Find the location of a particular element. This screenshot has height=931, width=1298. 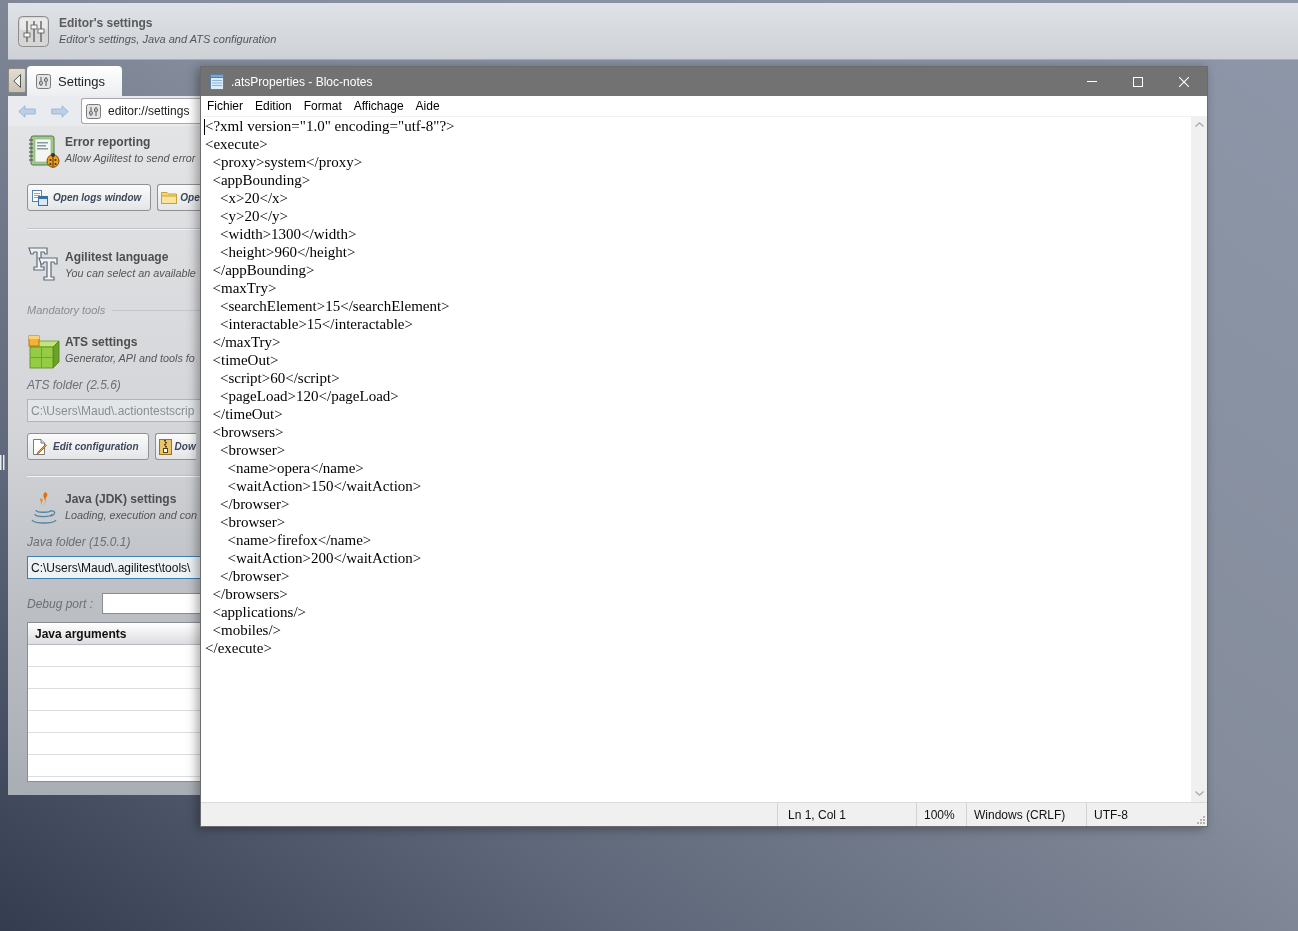

text-line: </appBounding> is located at coordinates (263, 270).